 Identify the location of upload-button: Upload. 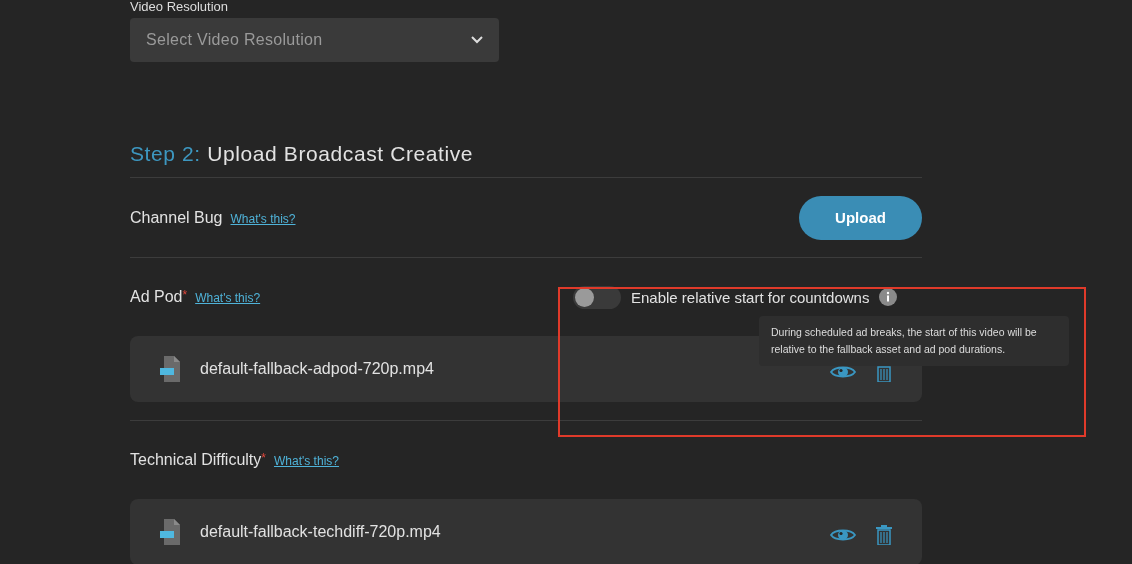
(860, 217).